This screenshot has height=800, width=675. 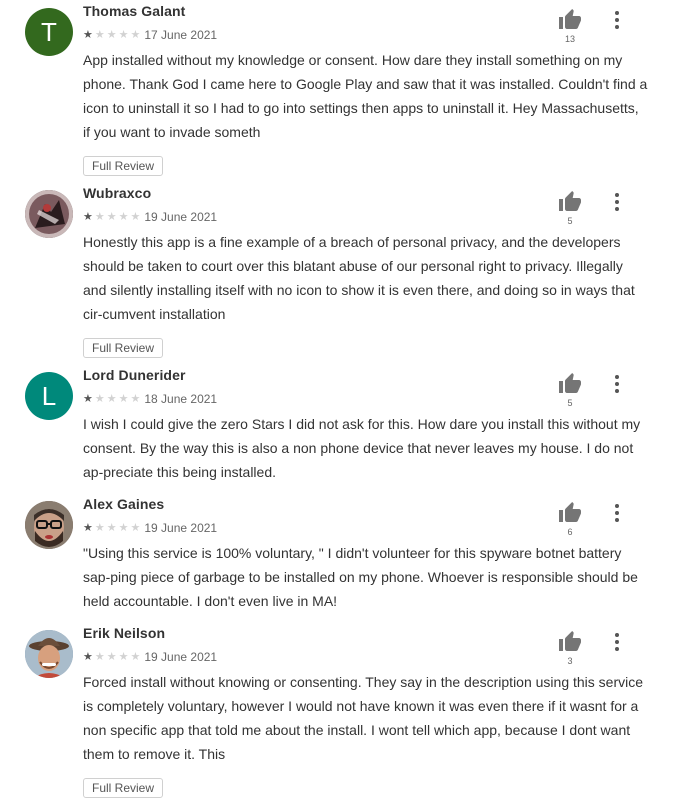 I want to click on review-date: 17 June 2021, so click(x=181, y=35).